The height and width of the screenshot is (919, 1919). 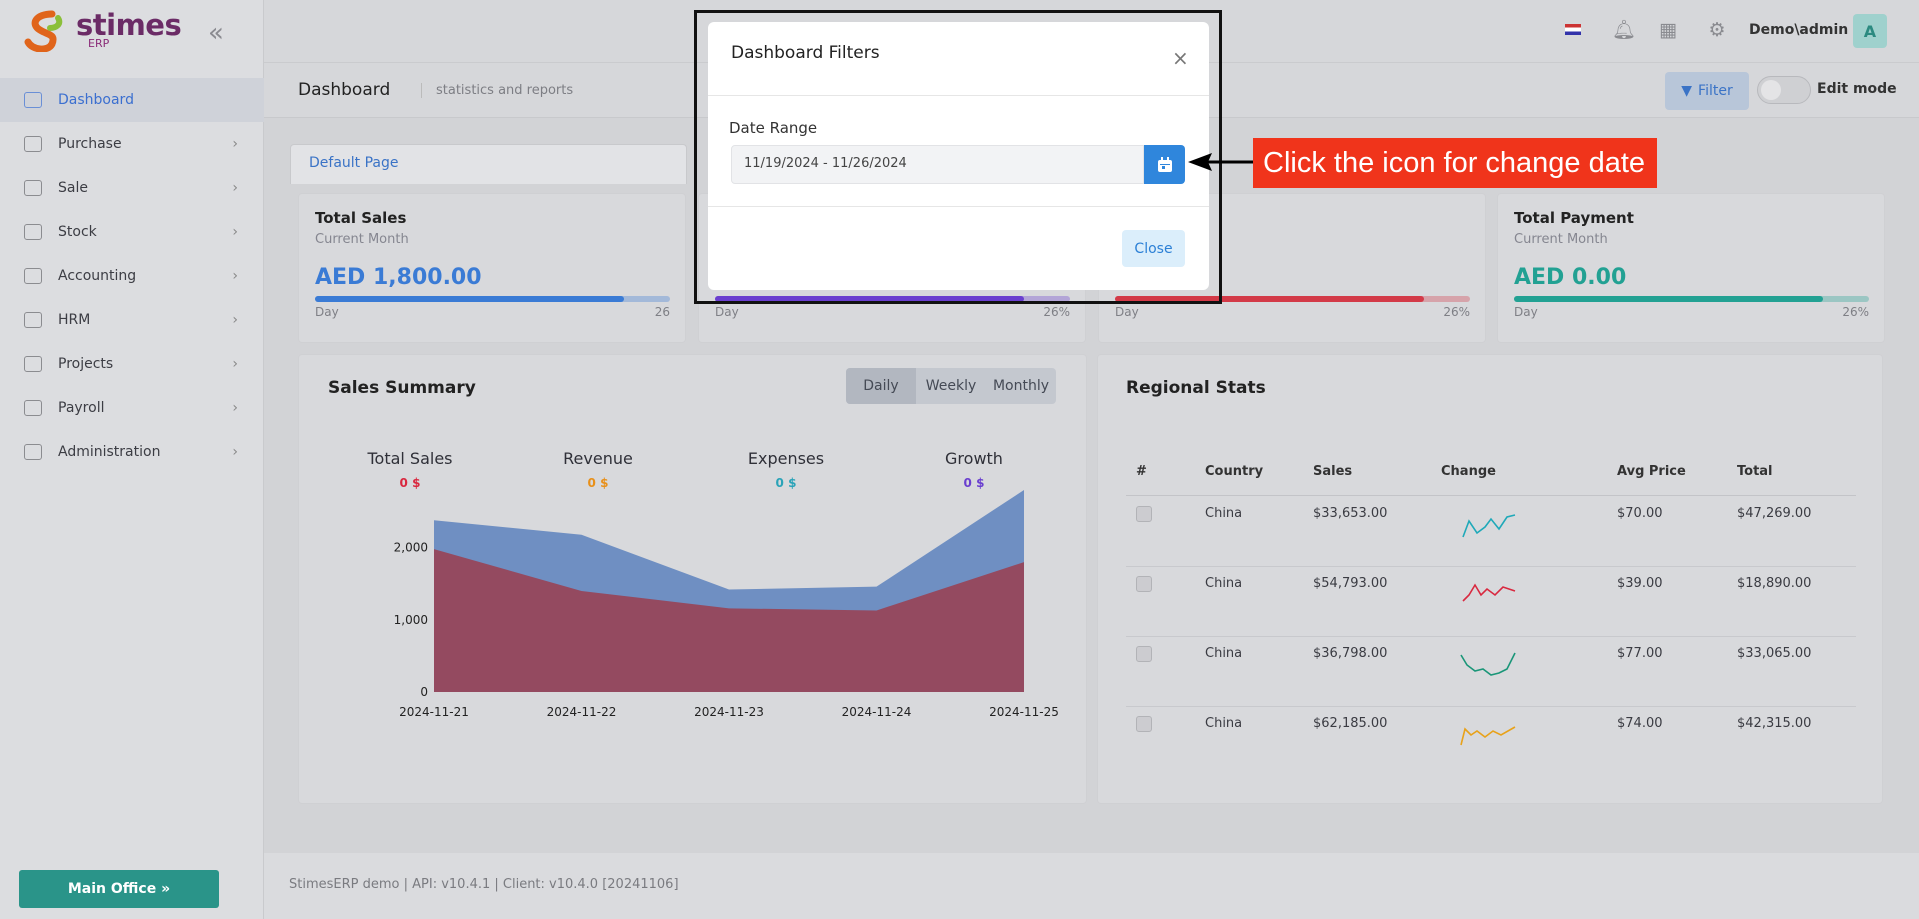 I want to click on date-range-input: 11/19/2024 - 11/26/2024, so click(x=937, y=164).